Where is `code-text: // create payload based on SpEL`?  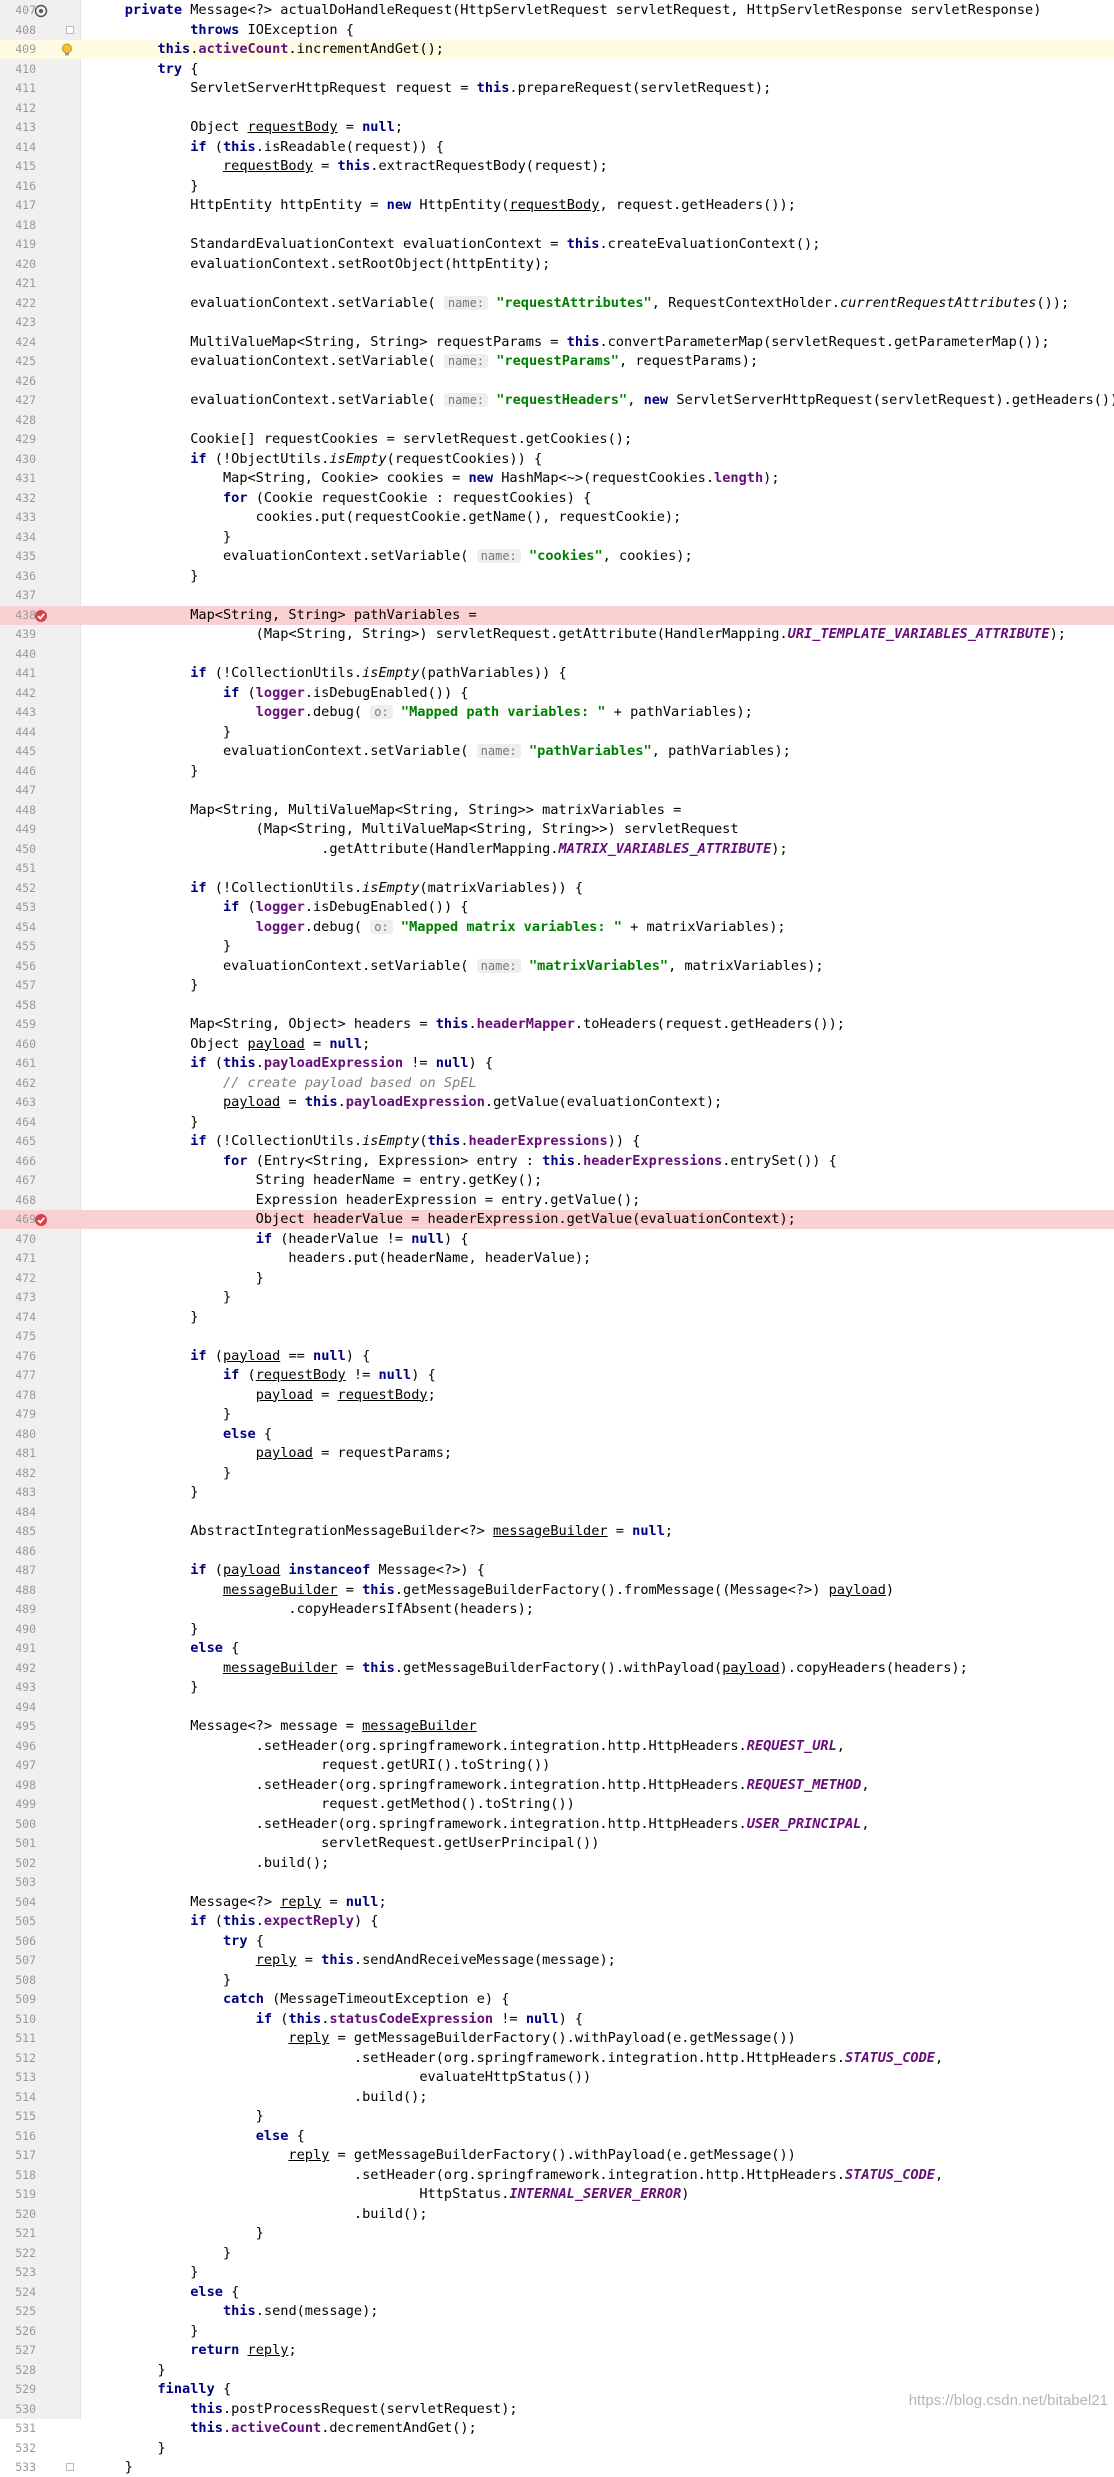 code-text: // create payload based on SpEL is located at coordinates (284, 1083).